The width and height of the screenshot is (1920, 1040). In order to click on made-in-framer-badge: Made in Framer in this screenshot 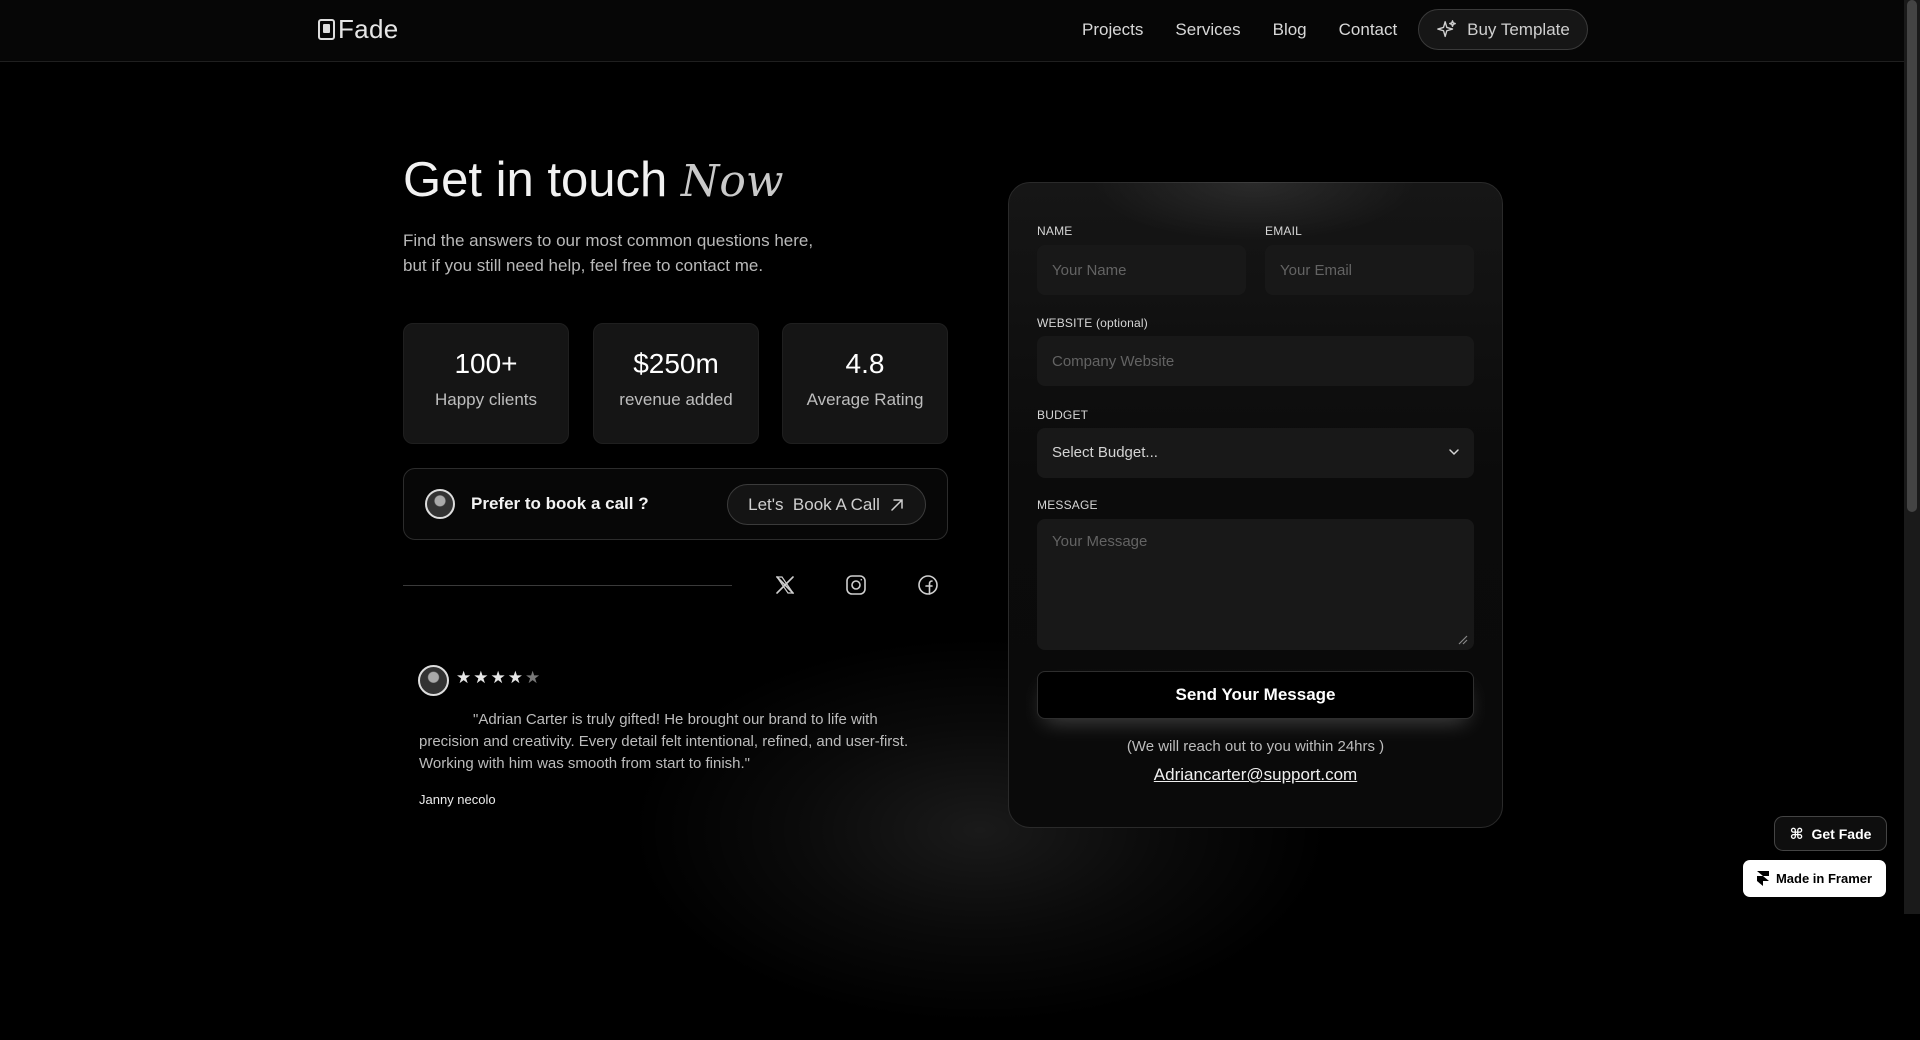, I will do `click(1814, 878)`.